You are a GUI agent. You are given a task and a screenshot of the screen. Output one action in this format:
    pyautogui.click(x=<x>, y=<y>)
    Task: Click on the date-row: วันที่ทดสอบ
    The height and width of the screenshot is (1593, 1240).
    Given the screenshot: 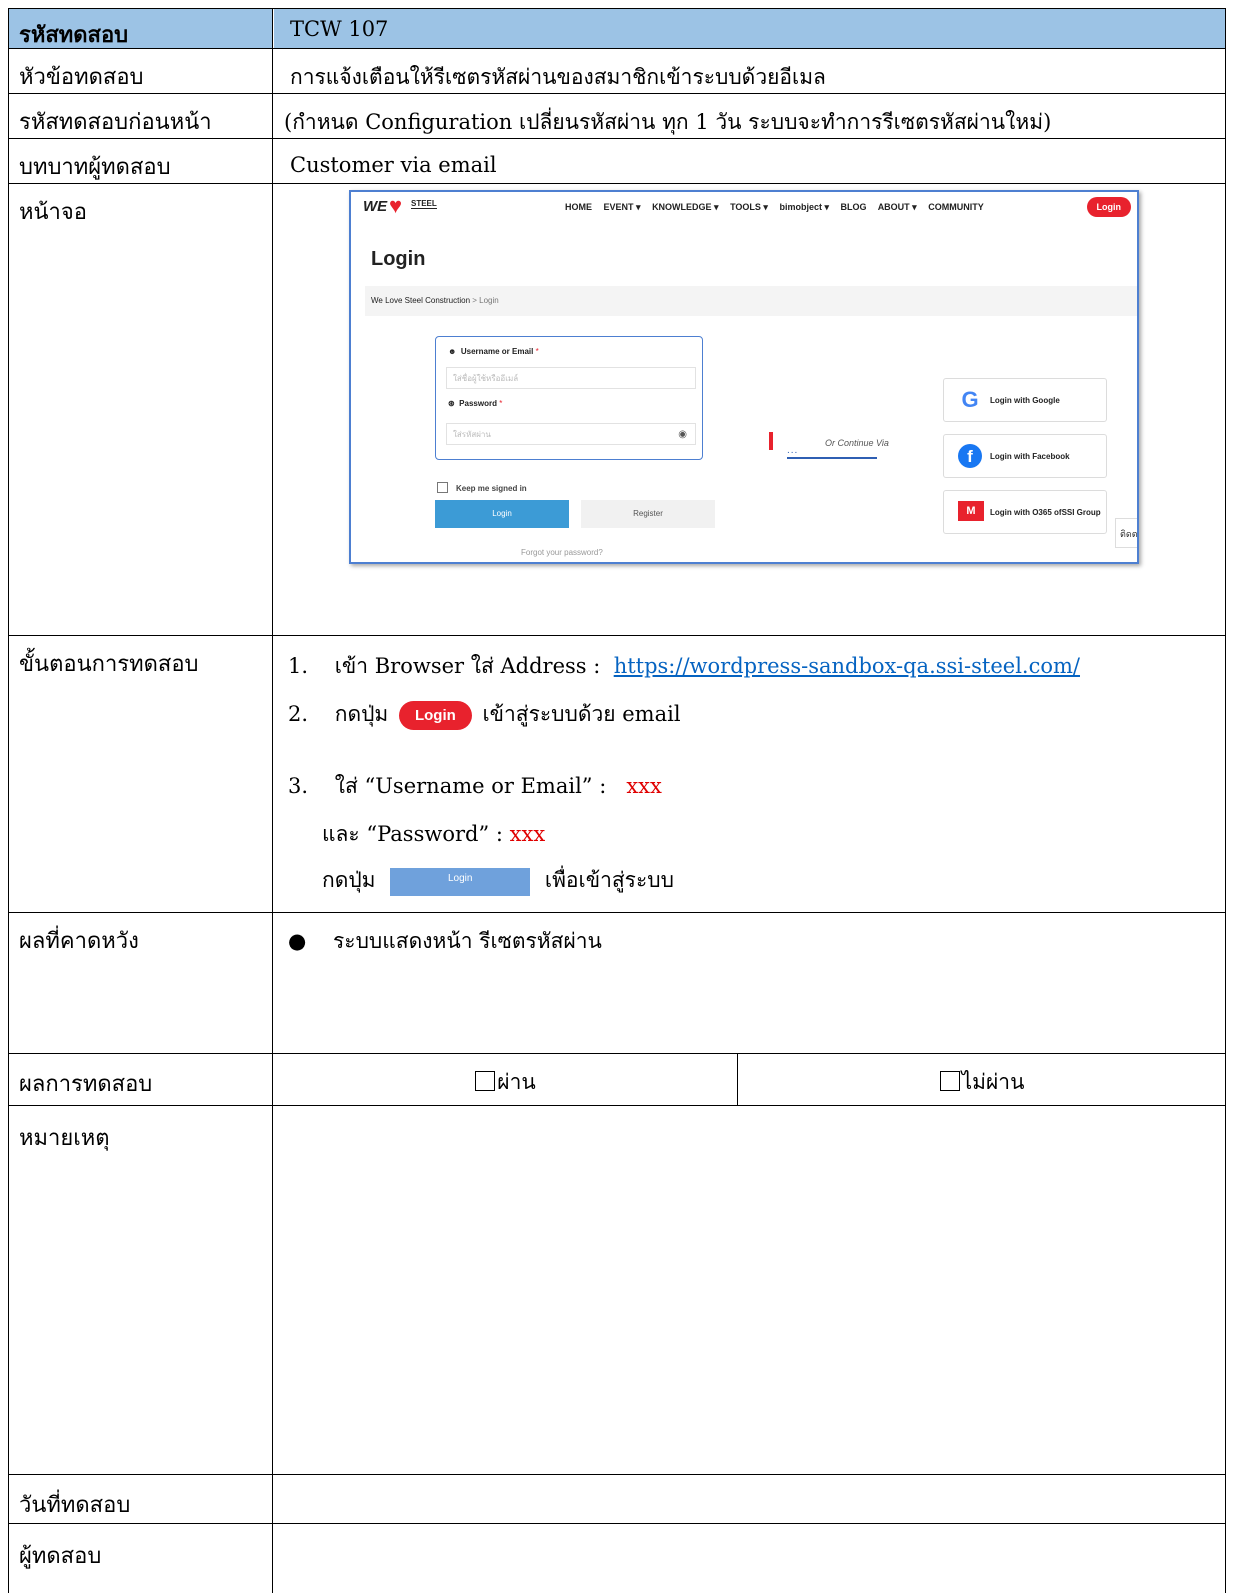 What is the action you would take?
    pyautogui.click(x=617, y=1499)
    